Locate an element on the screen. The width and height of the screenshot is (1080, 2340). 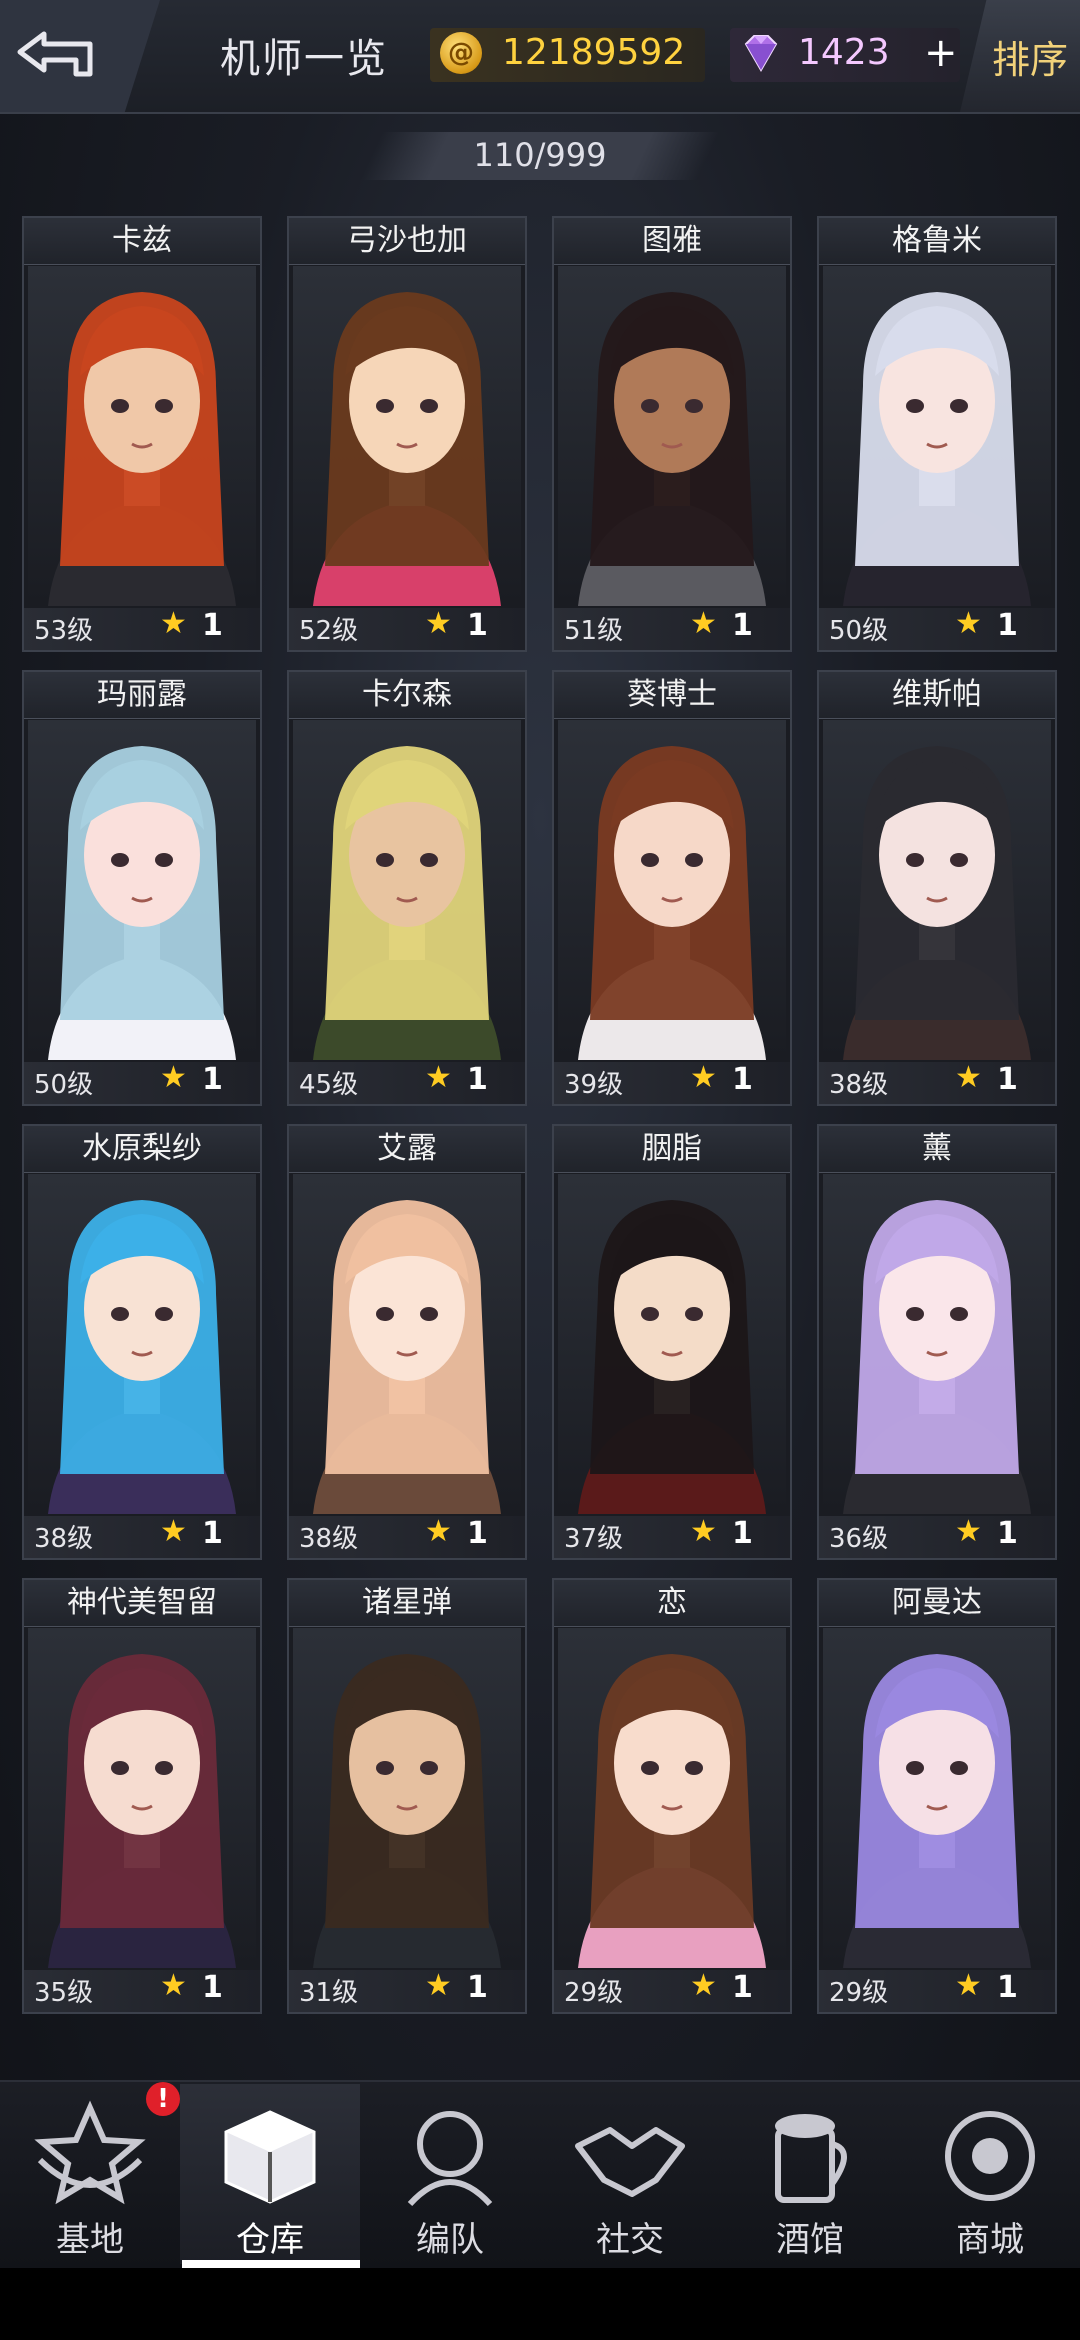
pilot-card: 玛丽露 50级 ★ 1 is located at coordinates (142, 888).